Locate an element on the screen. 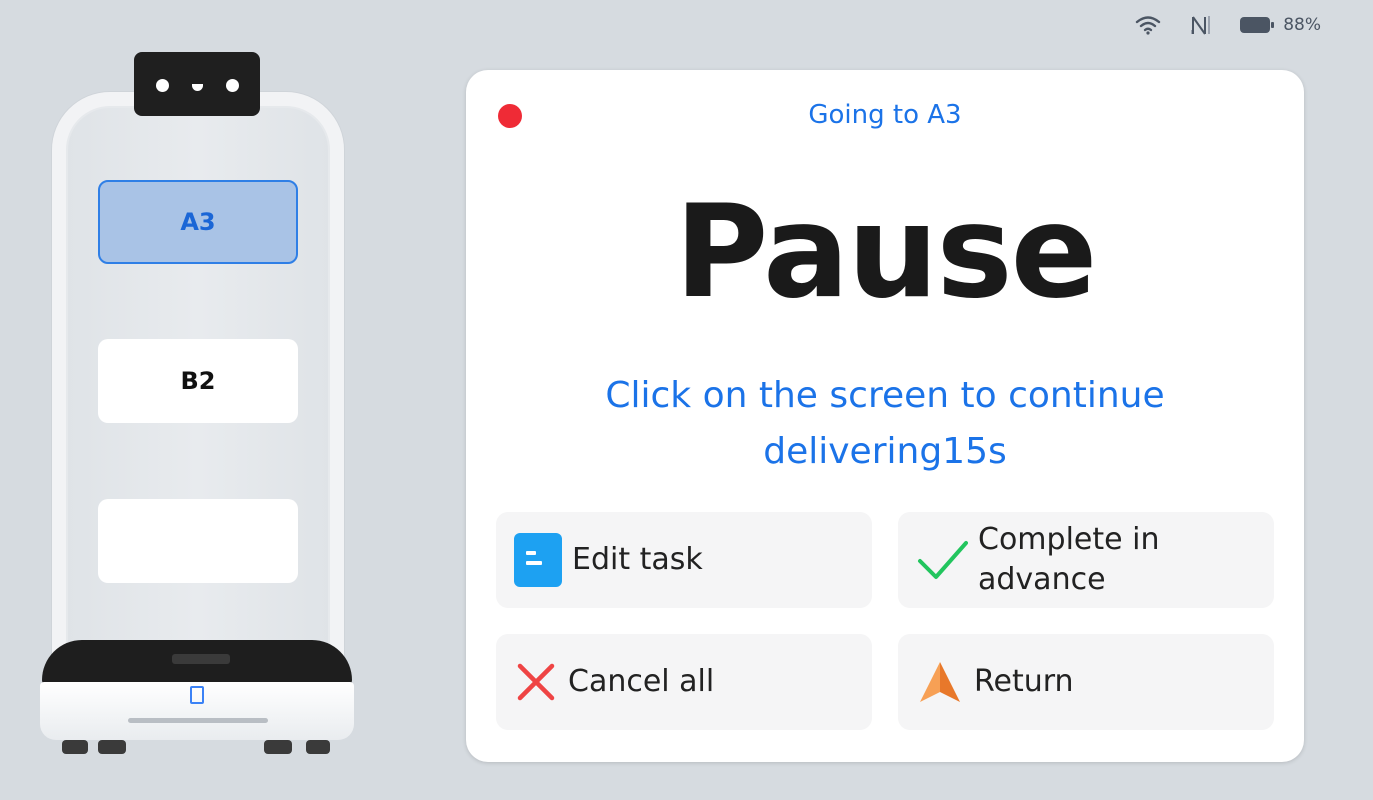 This screenshot has height=800, width=1373. no-signal-icon is located at coordinates (1200, 25).